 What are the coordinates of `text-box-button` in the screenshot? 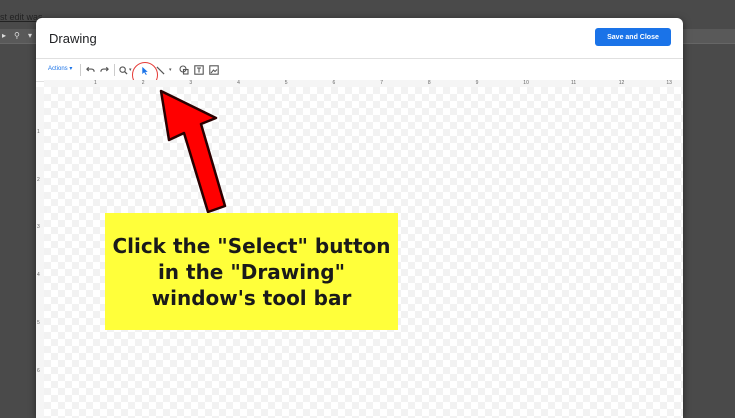 It's located at (199, 70).